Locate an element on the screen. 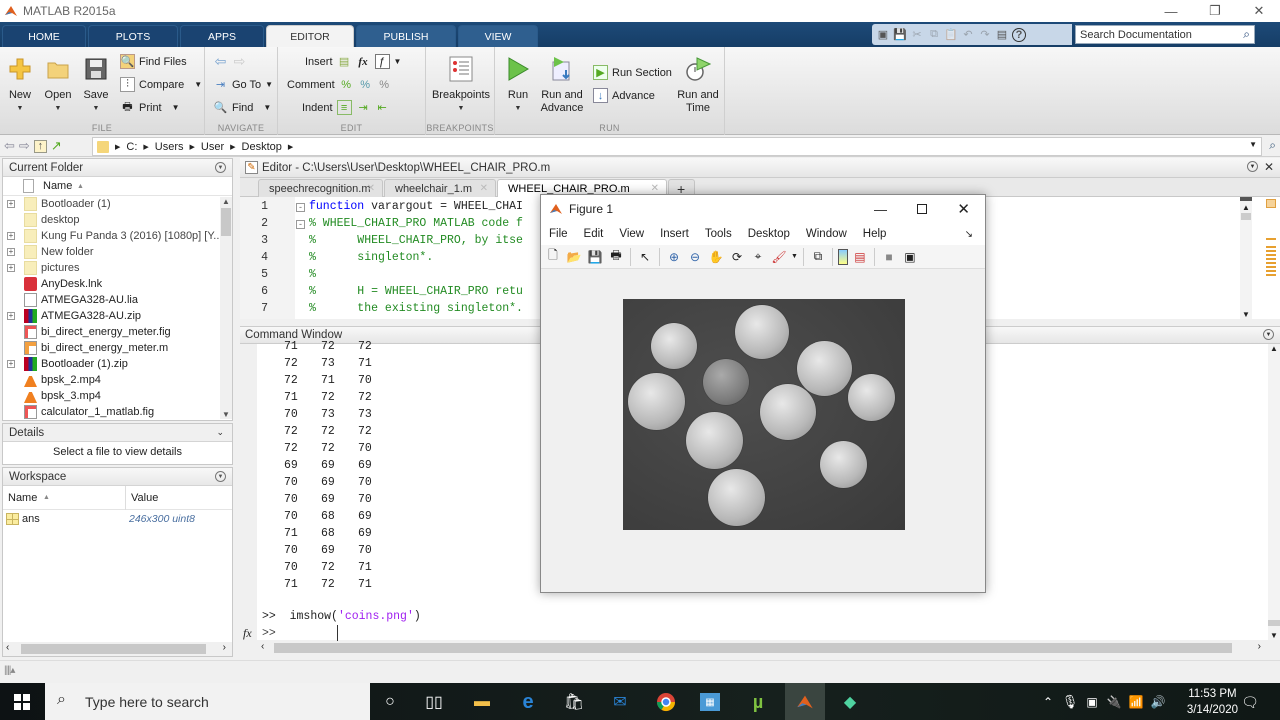 This screenshot has width=1280, height=720. figure-title-bar: Figure 1 — ✕ is located at coordinates (763, 209).